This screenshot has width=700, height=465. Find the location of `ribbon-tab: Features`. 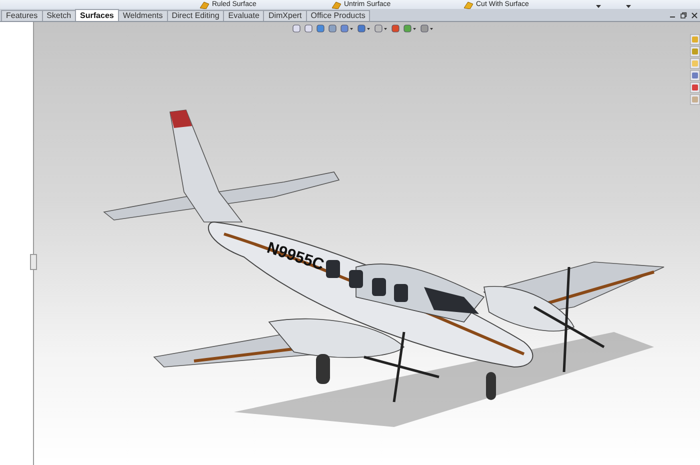

ribbon-tab: Features is located at coordinates (22, 15).